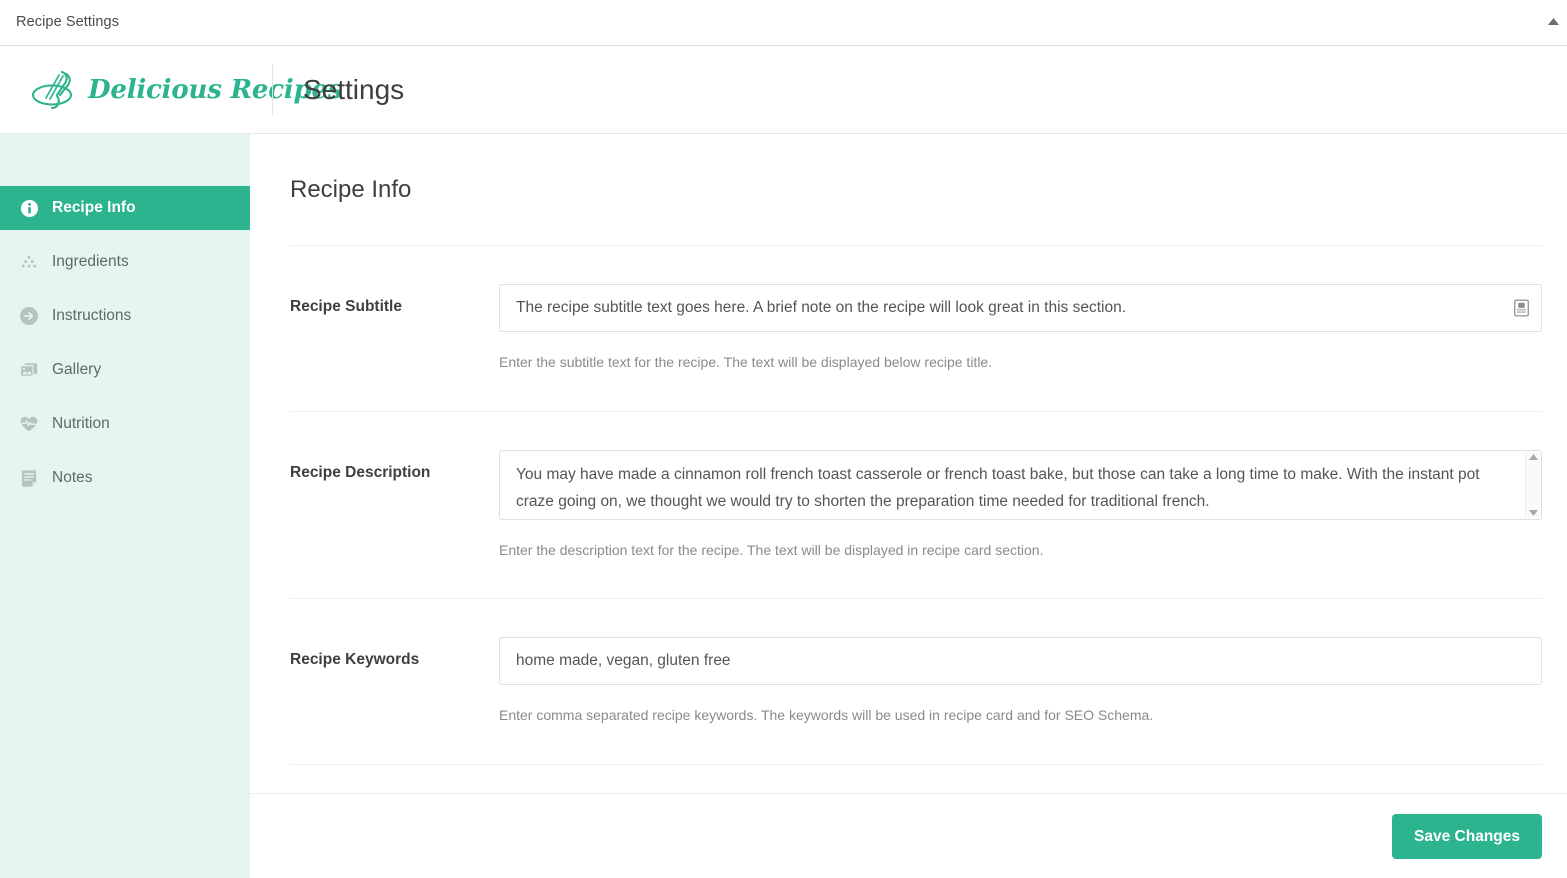 Image resolution: width=1567 pixels, height=878 pixels. Describe the element at coordinates (29, 262) in the screenshot. I see `ingredients-dots-icon` at that location.